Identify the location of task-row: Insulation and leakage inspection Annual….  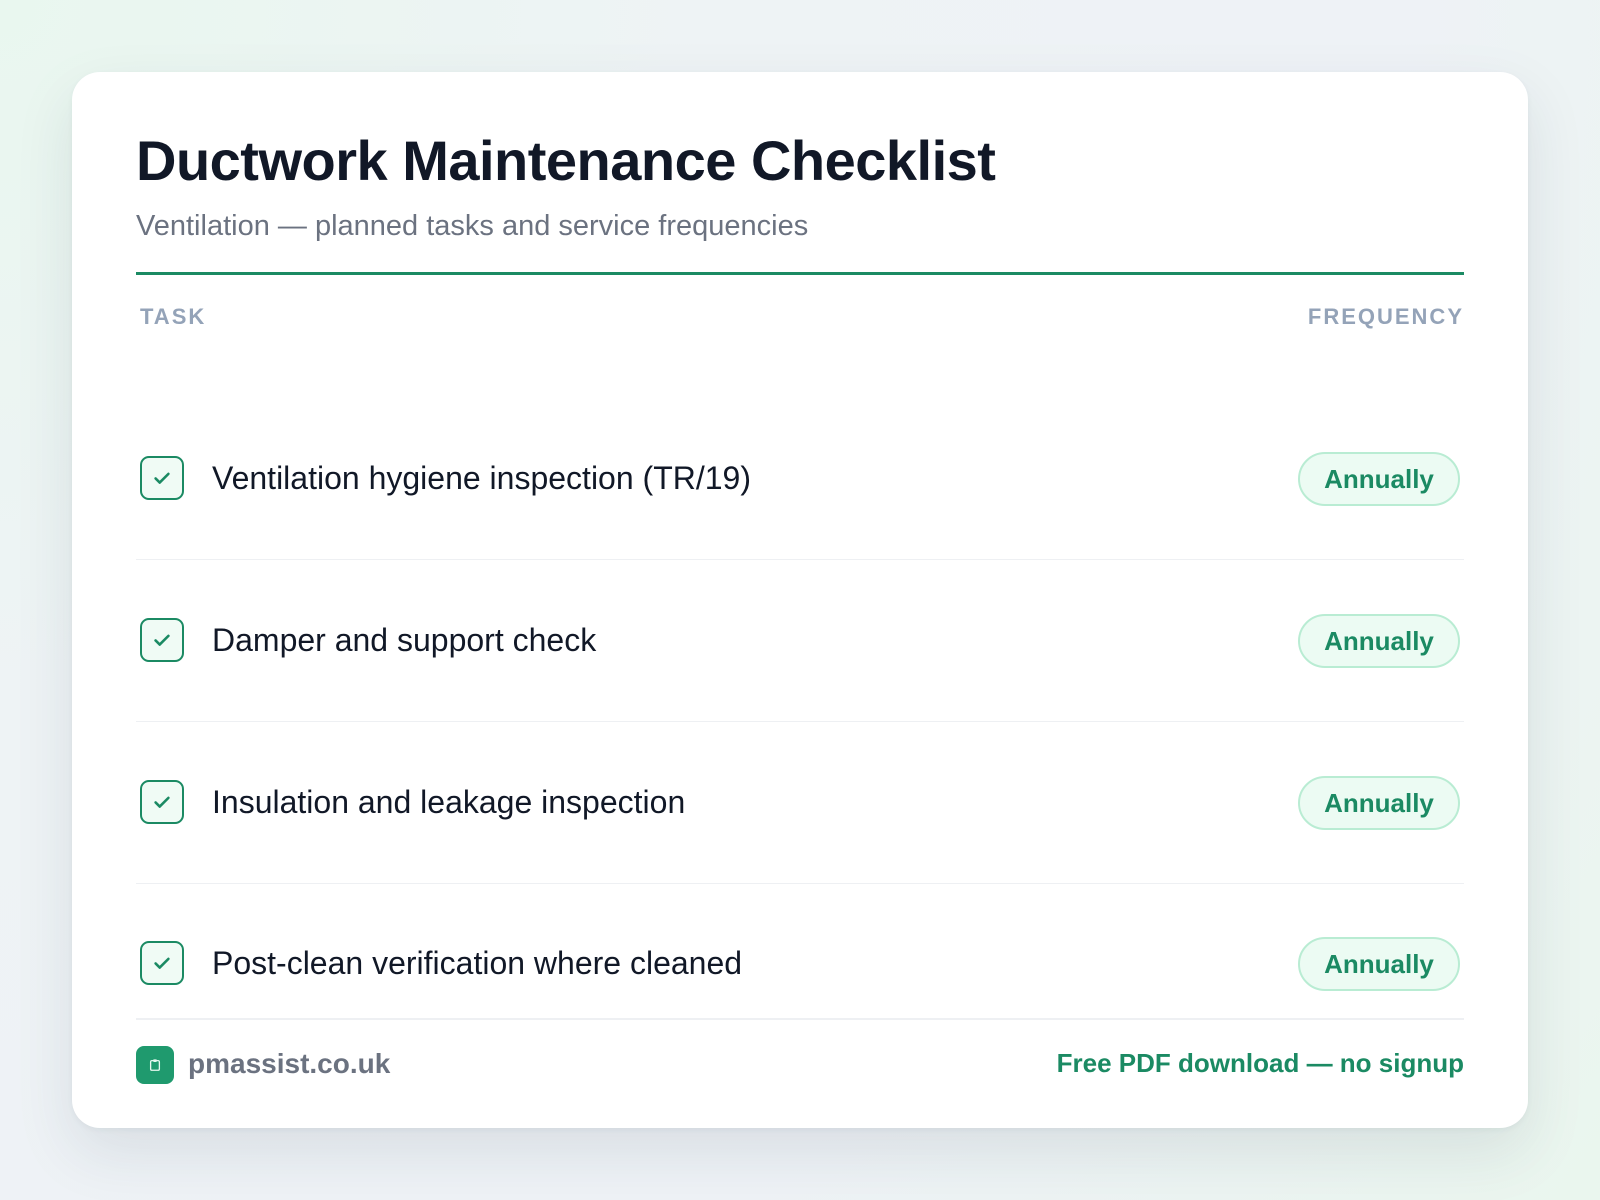
(800, 803).